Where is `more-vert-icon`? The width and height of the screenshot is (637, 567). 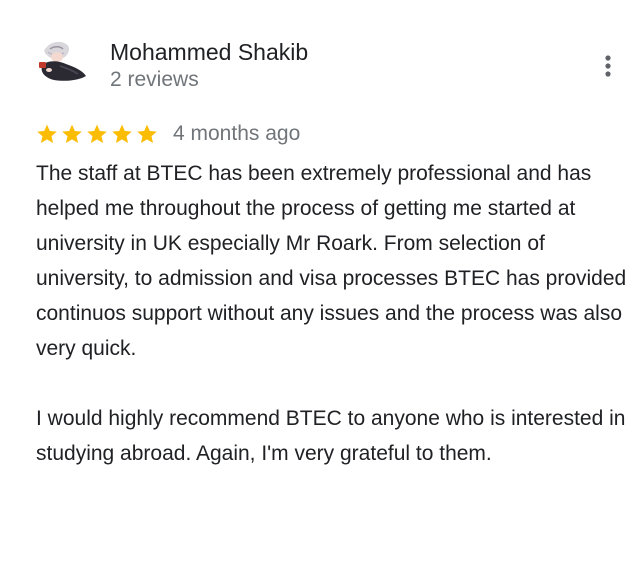
more-vert-icon is located at coordinates (608, 66).